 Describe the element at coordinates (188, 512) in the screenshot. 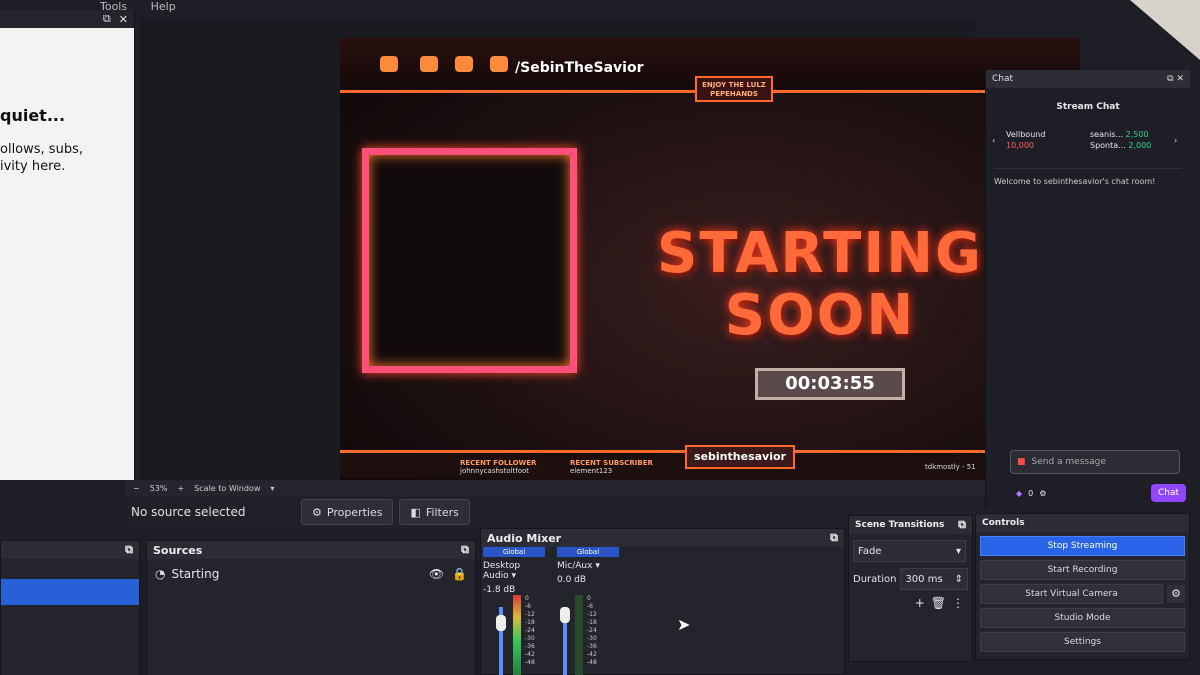

I see `no-source-label: No source selected` at that location.